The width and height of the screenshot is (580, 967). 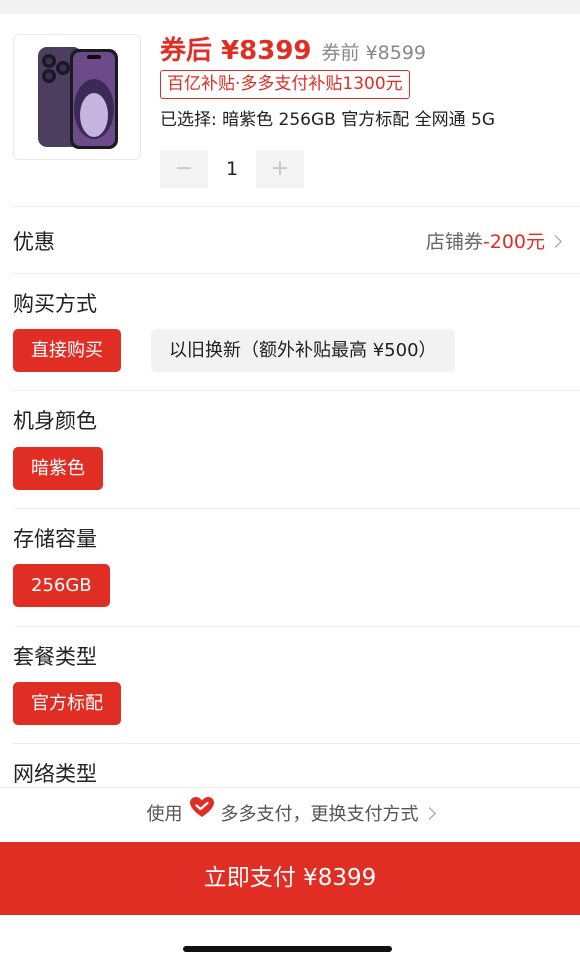 I want to click on payment-method-selector: 使用 多多支付，更换支付方式, so click(x=290, y=814).